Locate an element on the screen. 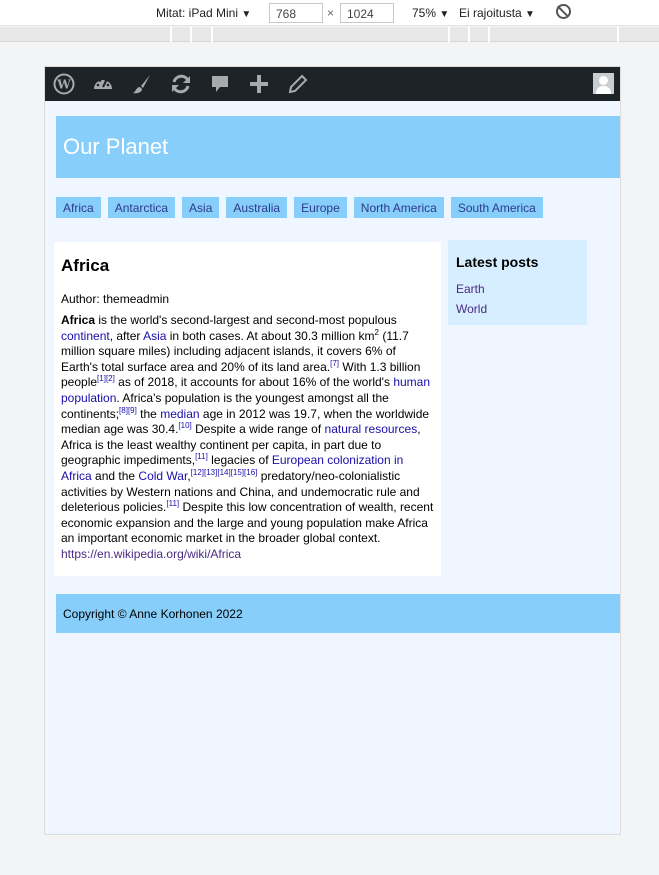  post-author: Author: themeadmin is located at coordinates (115, 299).